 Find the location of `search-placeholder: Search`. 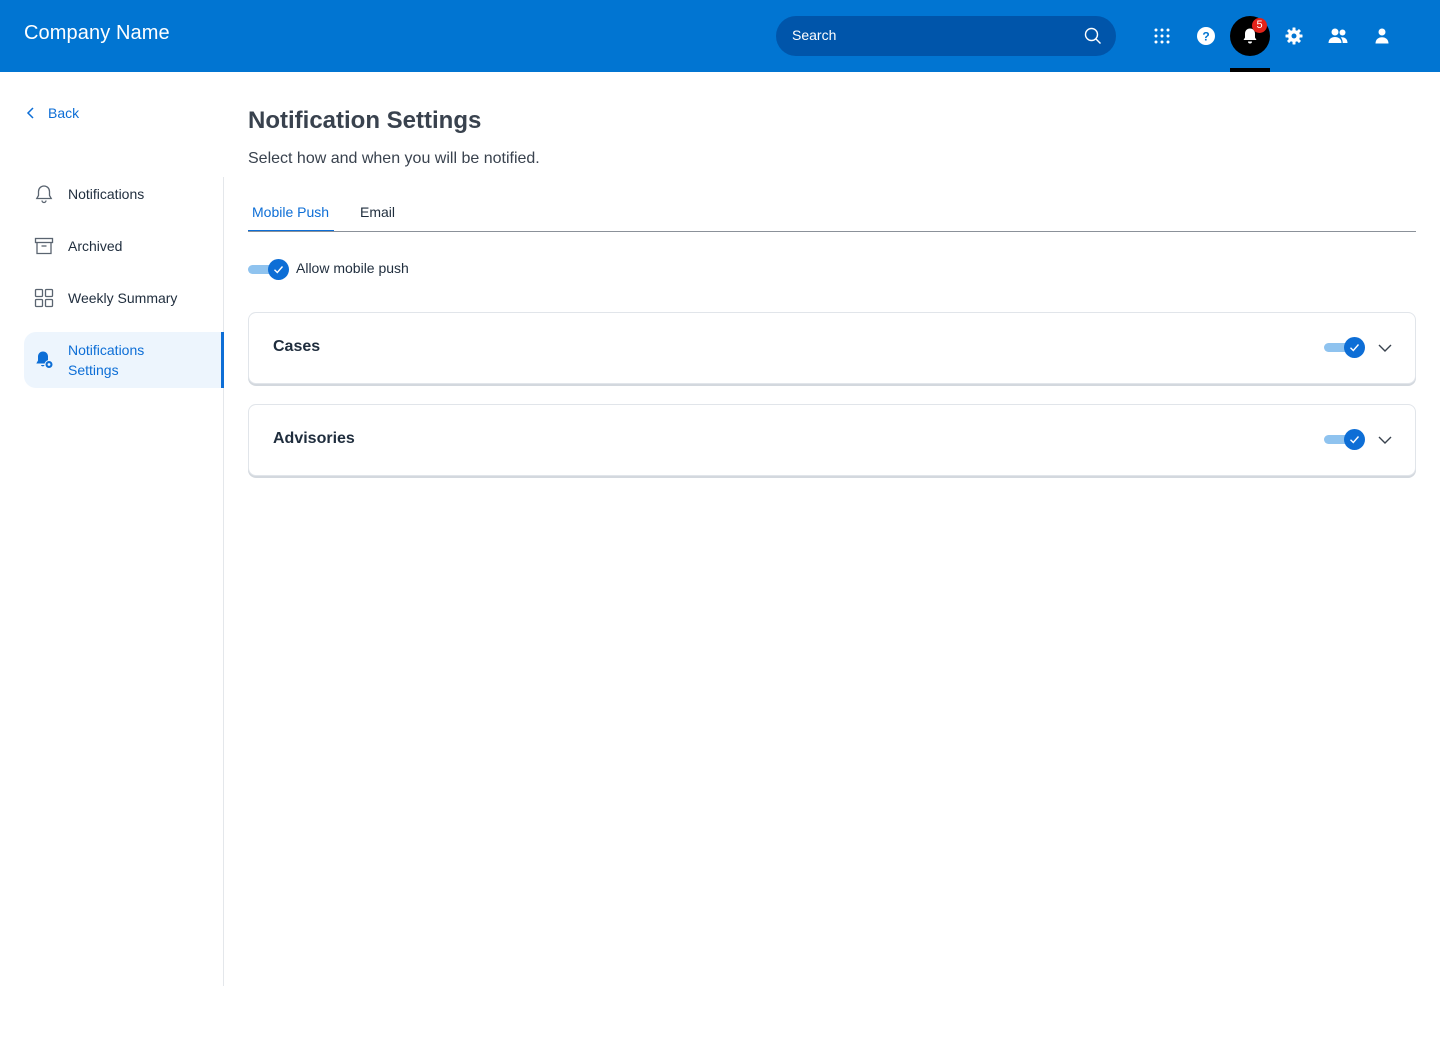

search-placeholder: Search is located at coordinates (814, 35).